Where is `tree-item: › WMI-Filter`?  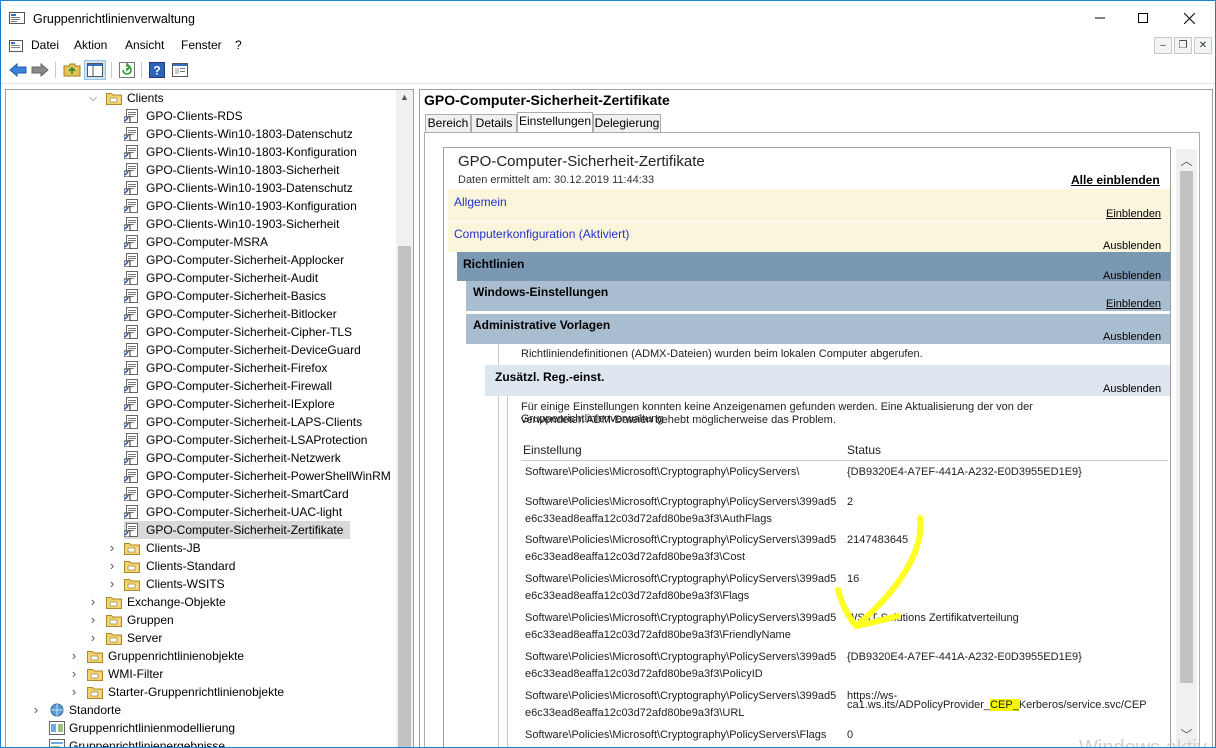
tree-item: › WMI-Filter is located at coordinates (202, 674).